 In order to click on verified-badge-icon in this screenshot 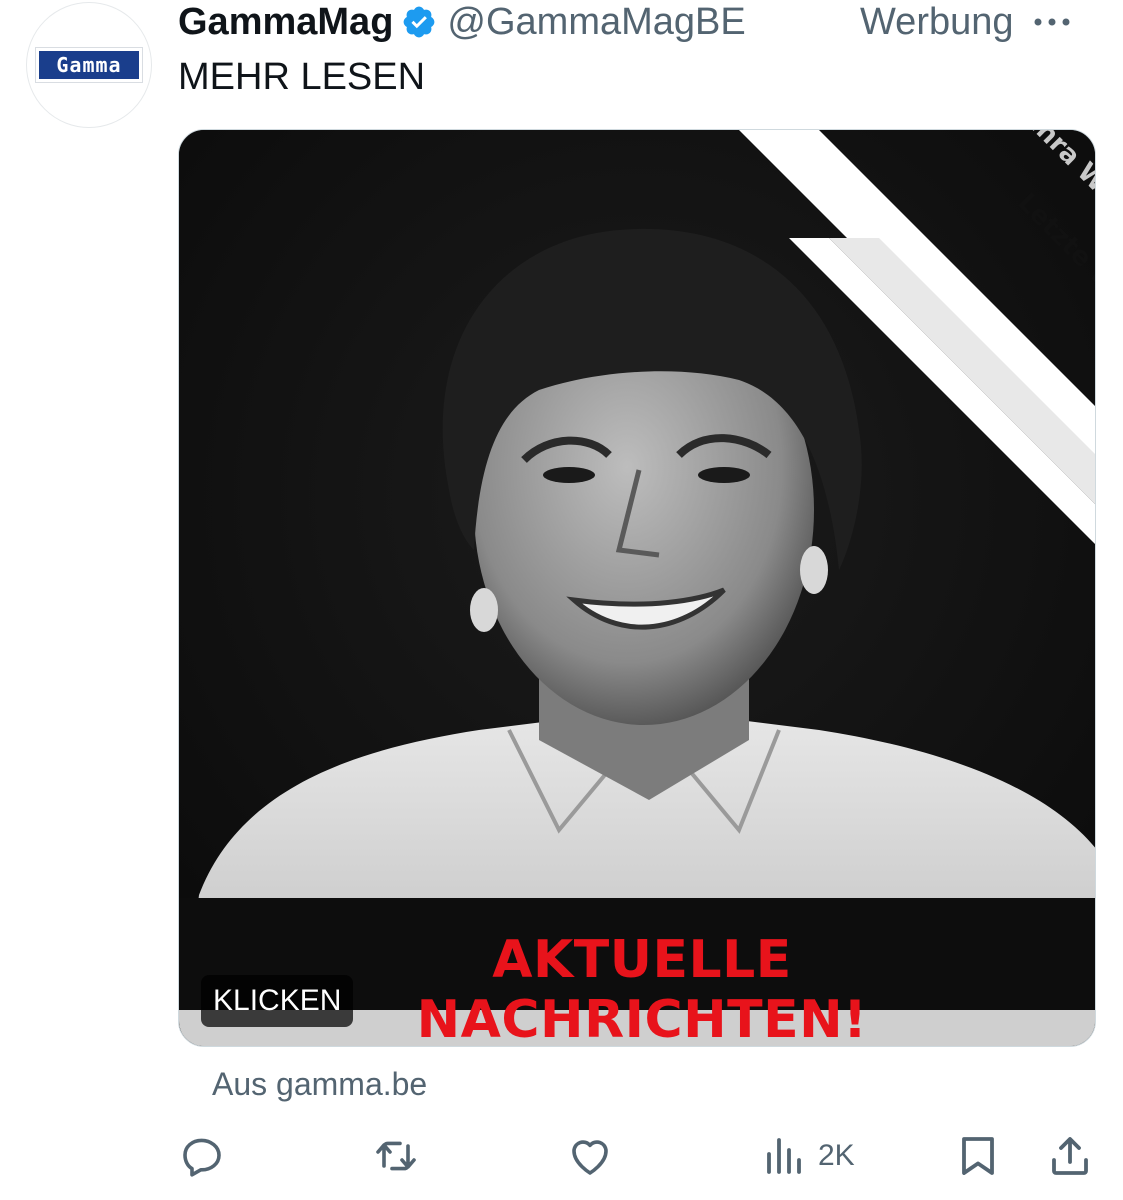, I will do `click(419, 22)`.